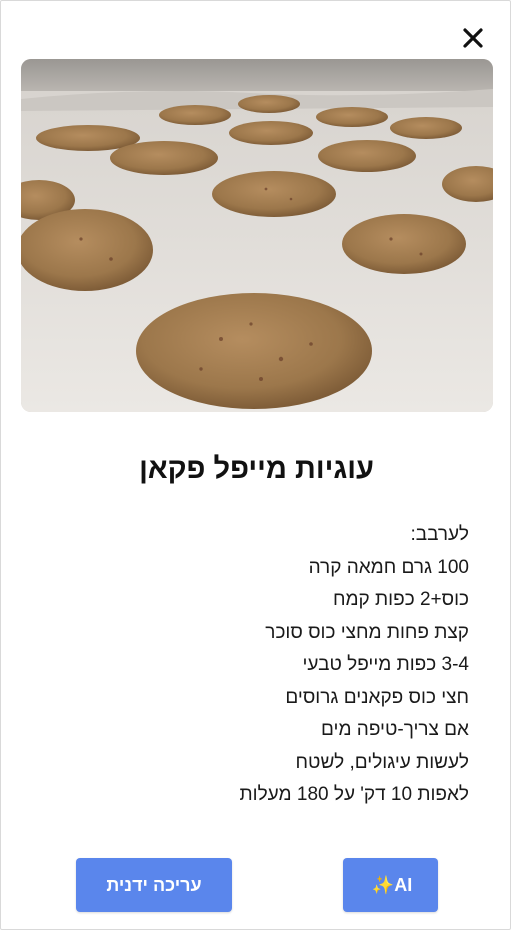 The width and height of the screenshot is (511, 930). Describe the element at coordinates (154, 885) in the screenshot. I see `manual-edit-button: עריכה ידנית` at that location.